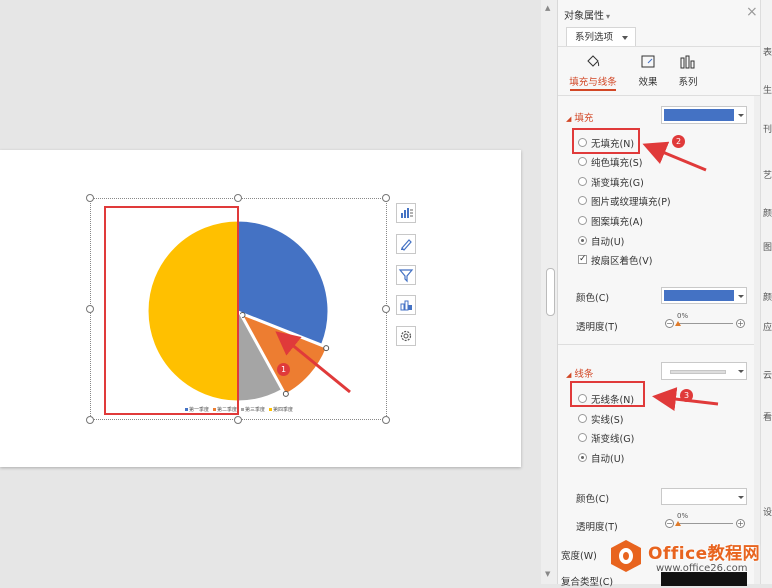 This screenshot has height=588, width=772. I want to click on side-strip-char-8: 云, so click(767, 374).